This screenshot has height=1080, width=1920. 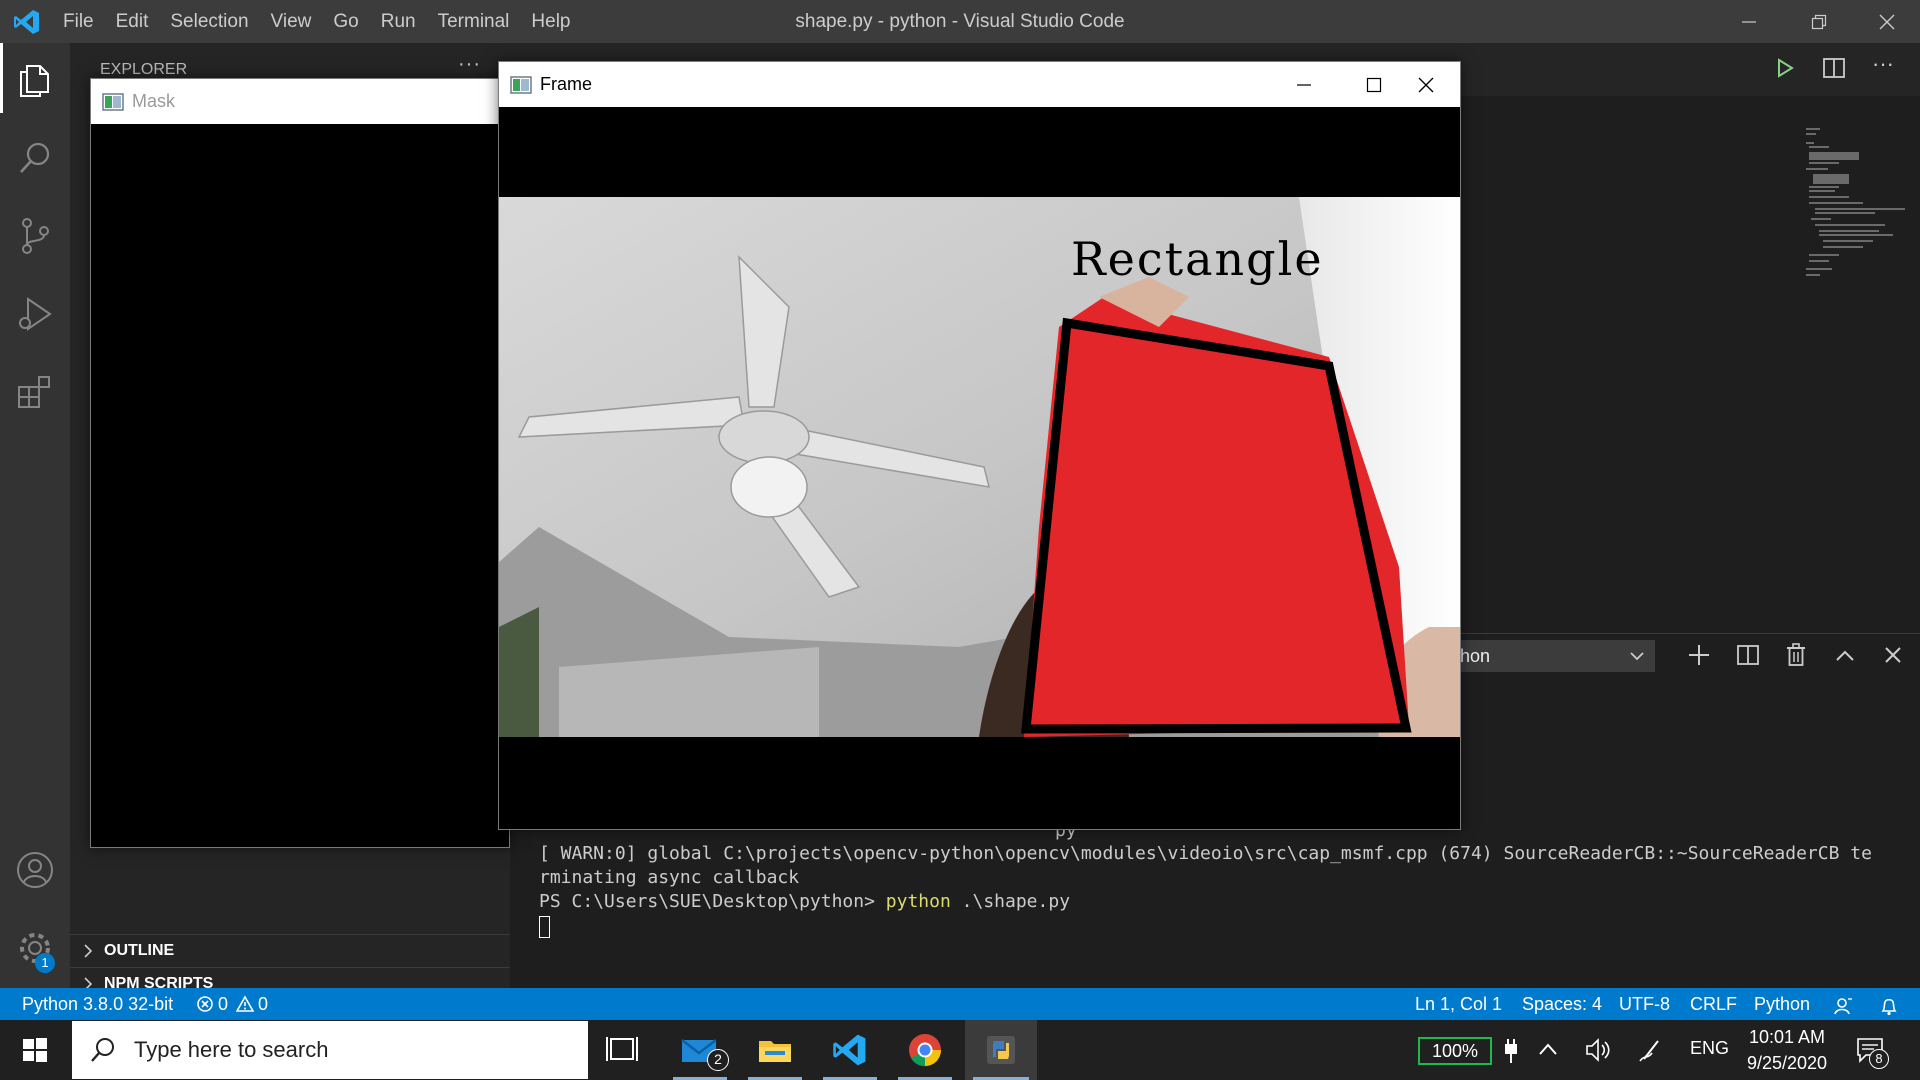 What do you see at coordinates (623, 1052) in the screenshot?
I see `task-view-icon` at bounding box center [623, 1052].